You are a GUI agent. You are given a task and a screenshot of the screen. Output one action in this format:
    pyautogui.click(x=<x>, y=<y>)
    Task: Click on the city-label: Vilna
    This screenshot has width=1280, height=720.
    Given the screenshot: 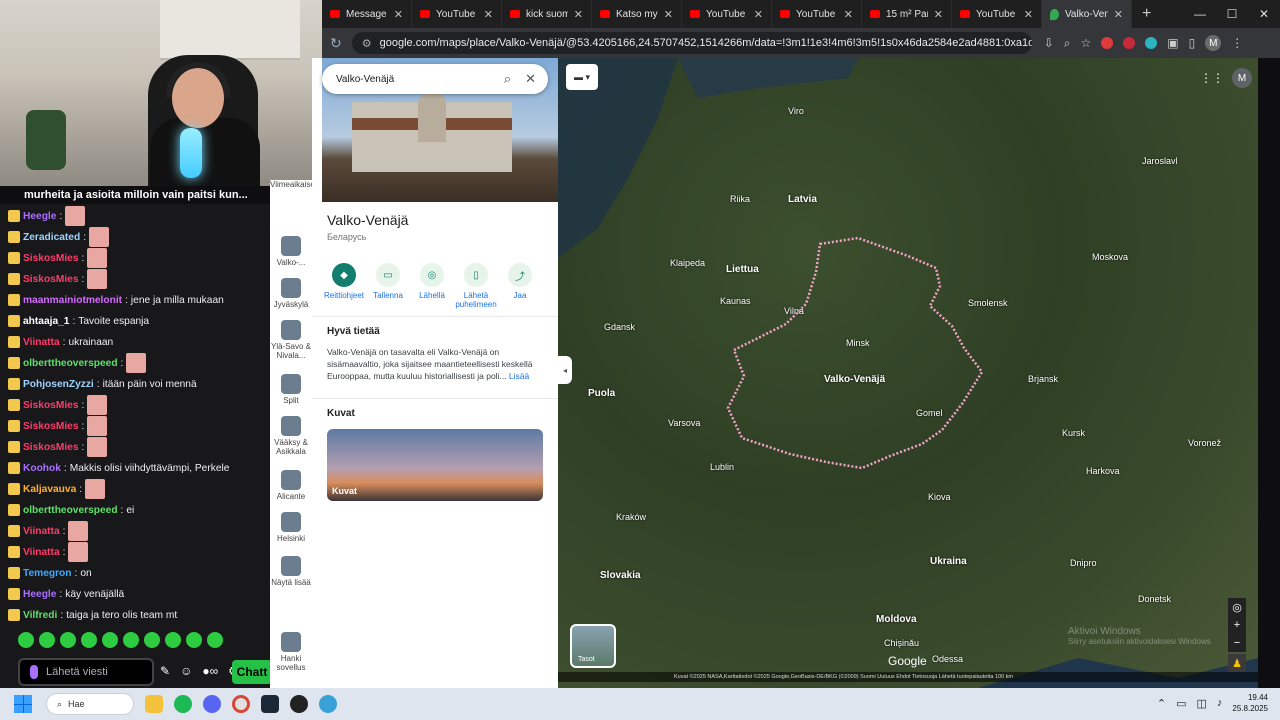 What is the action you would take?
    pyautogui.click(x=794, y=311)
    